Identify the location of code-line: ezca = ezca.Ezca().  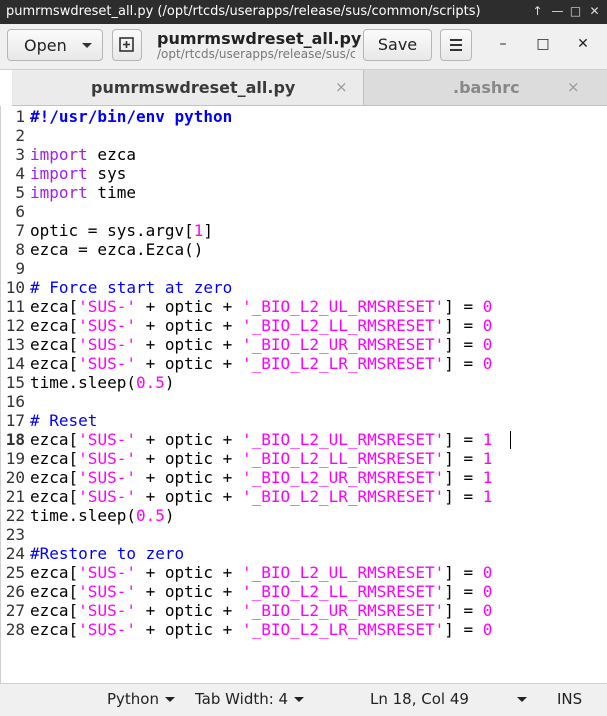
(116, 249).